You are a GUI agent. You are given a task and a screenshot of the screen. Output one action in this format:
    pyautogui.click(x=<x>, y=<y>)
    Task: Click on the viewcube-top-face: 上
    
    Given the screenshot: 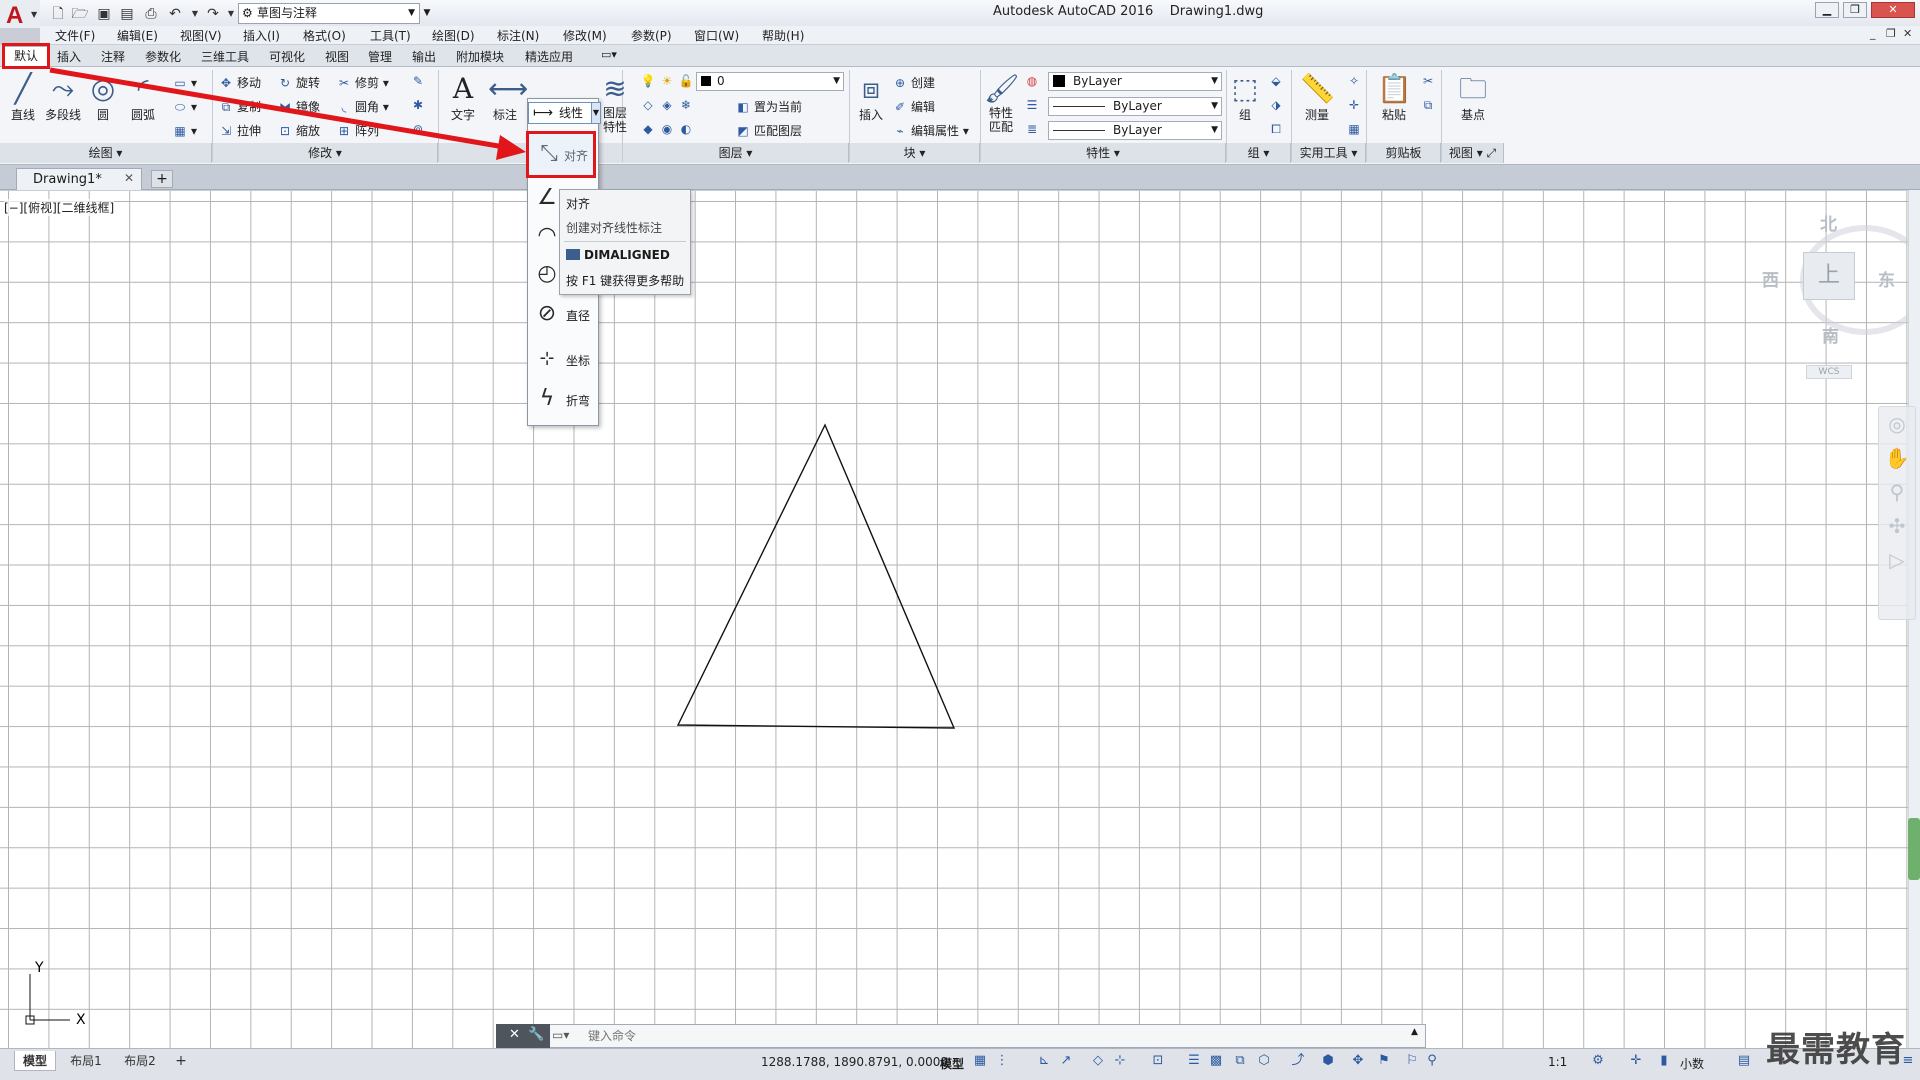 What is the action you would take?
    pyautogui.click(x=1829, y=276)
    